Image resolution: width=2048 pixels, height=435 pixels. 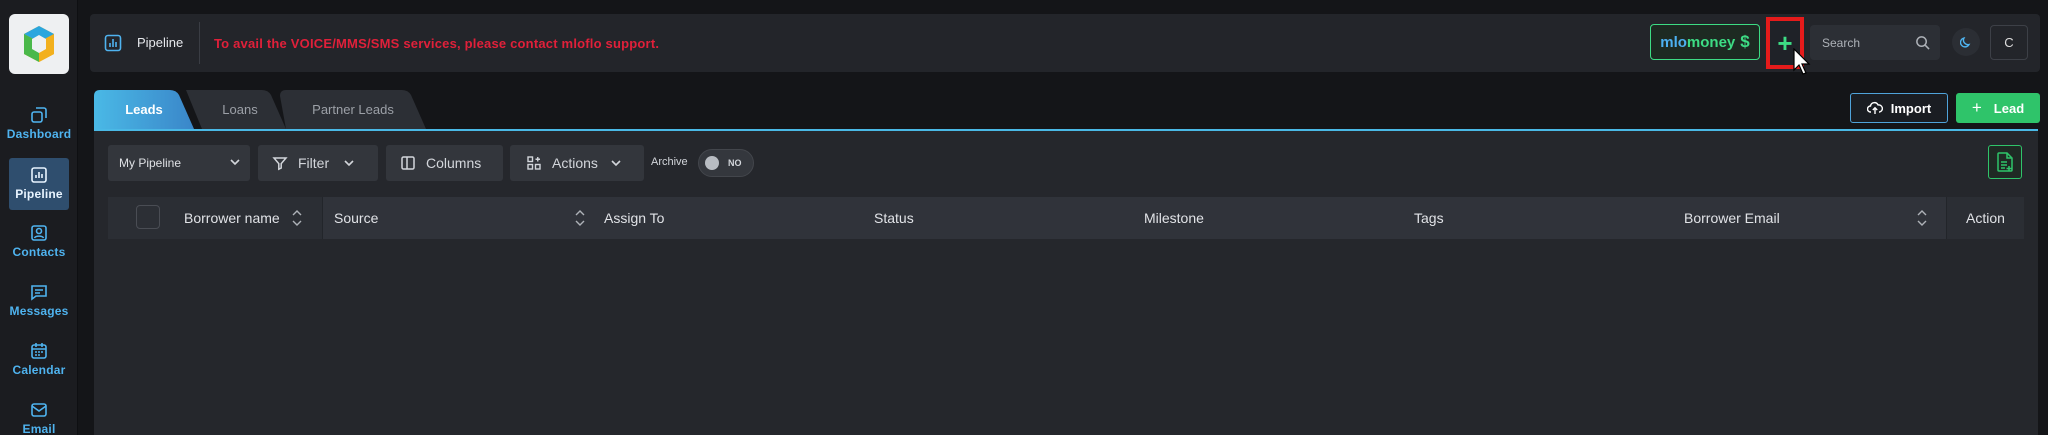 I want to click on sidebar-item-dashboard: Dashboard, so click(x=39, y=123).